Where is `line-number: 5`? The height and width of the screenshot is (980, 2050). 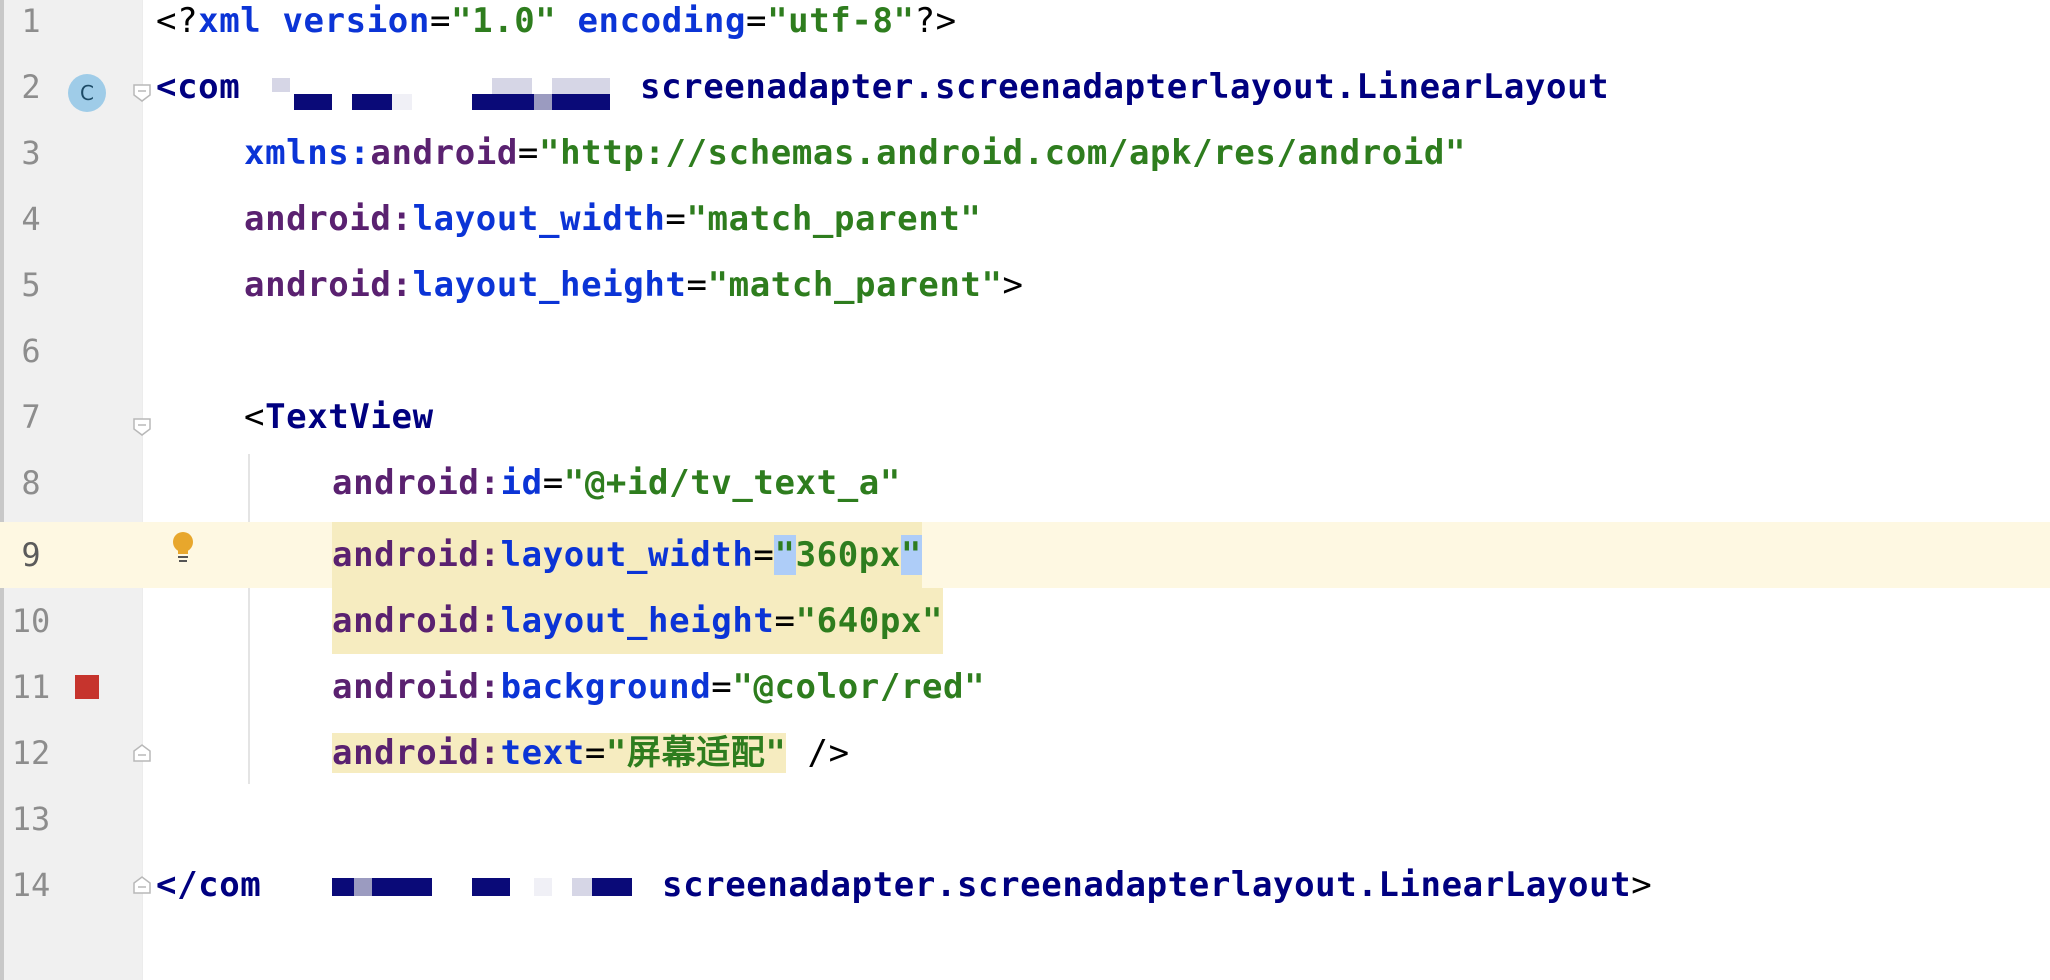 line-number: 5 is located at coordinates (31, 285).